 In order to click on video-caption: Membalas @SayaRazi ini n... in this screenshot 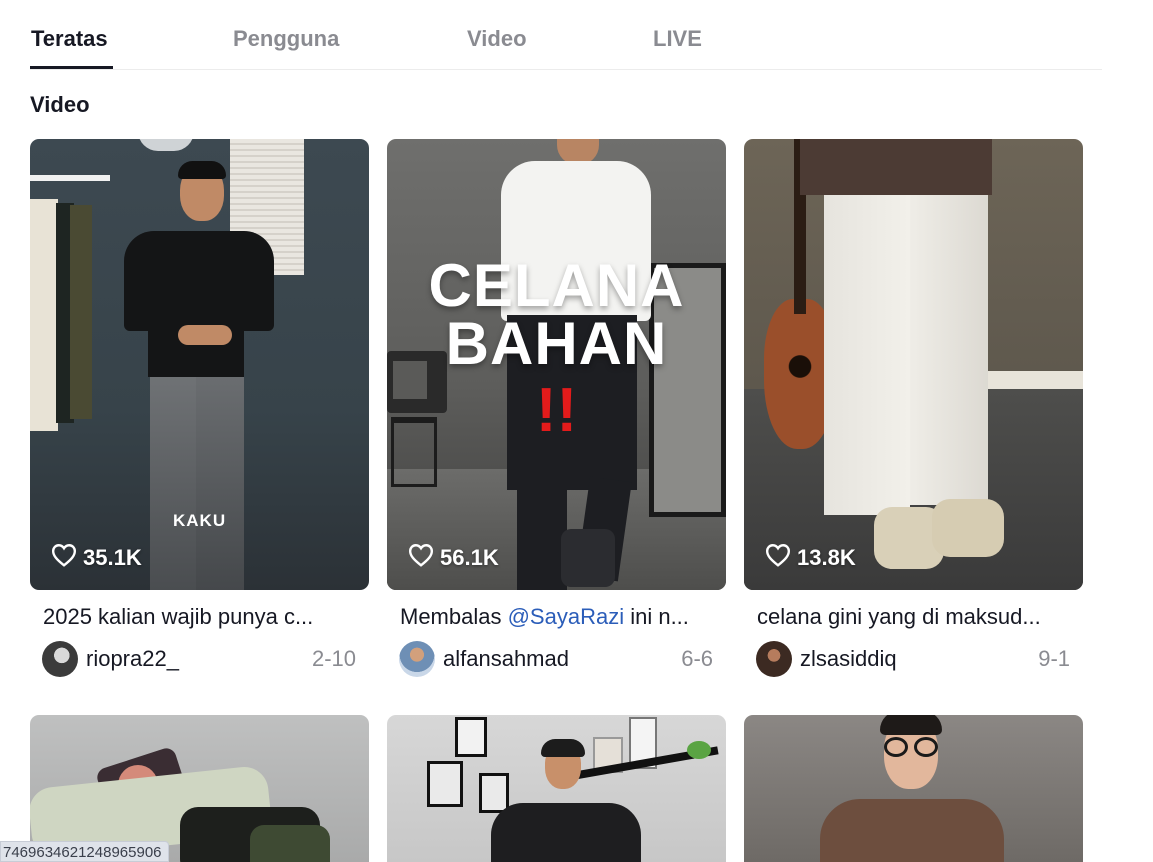, I will do `click(557, 617)`.